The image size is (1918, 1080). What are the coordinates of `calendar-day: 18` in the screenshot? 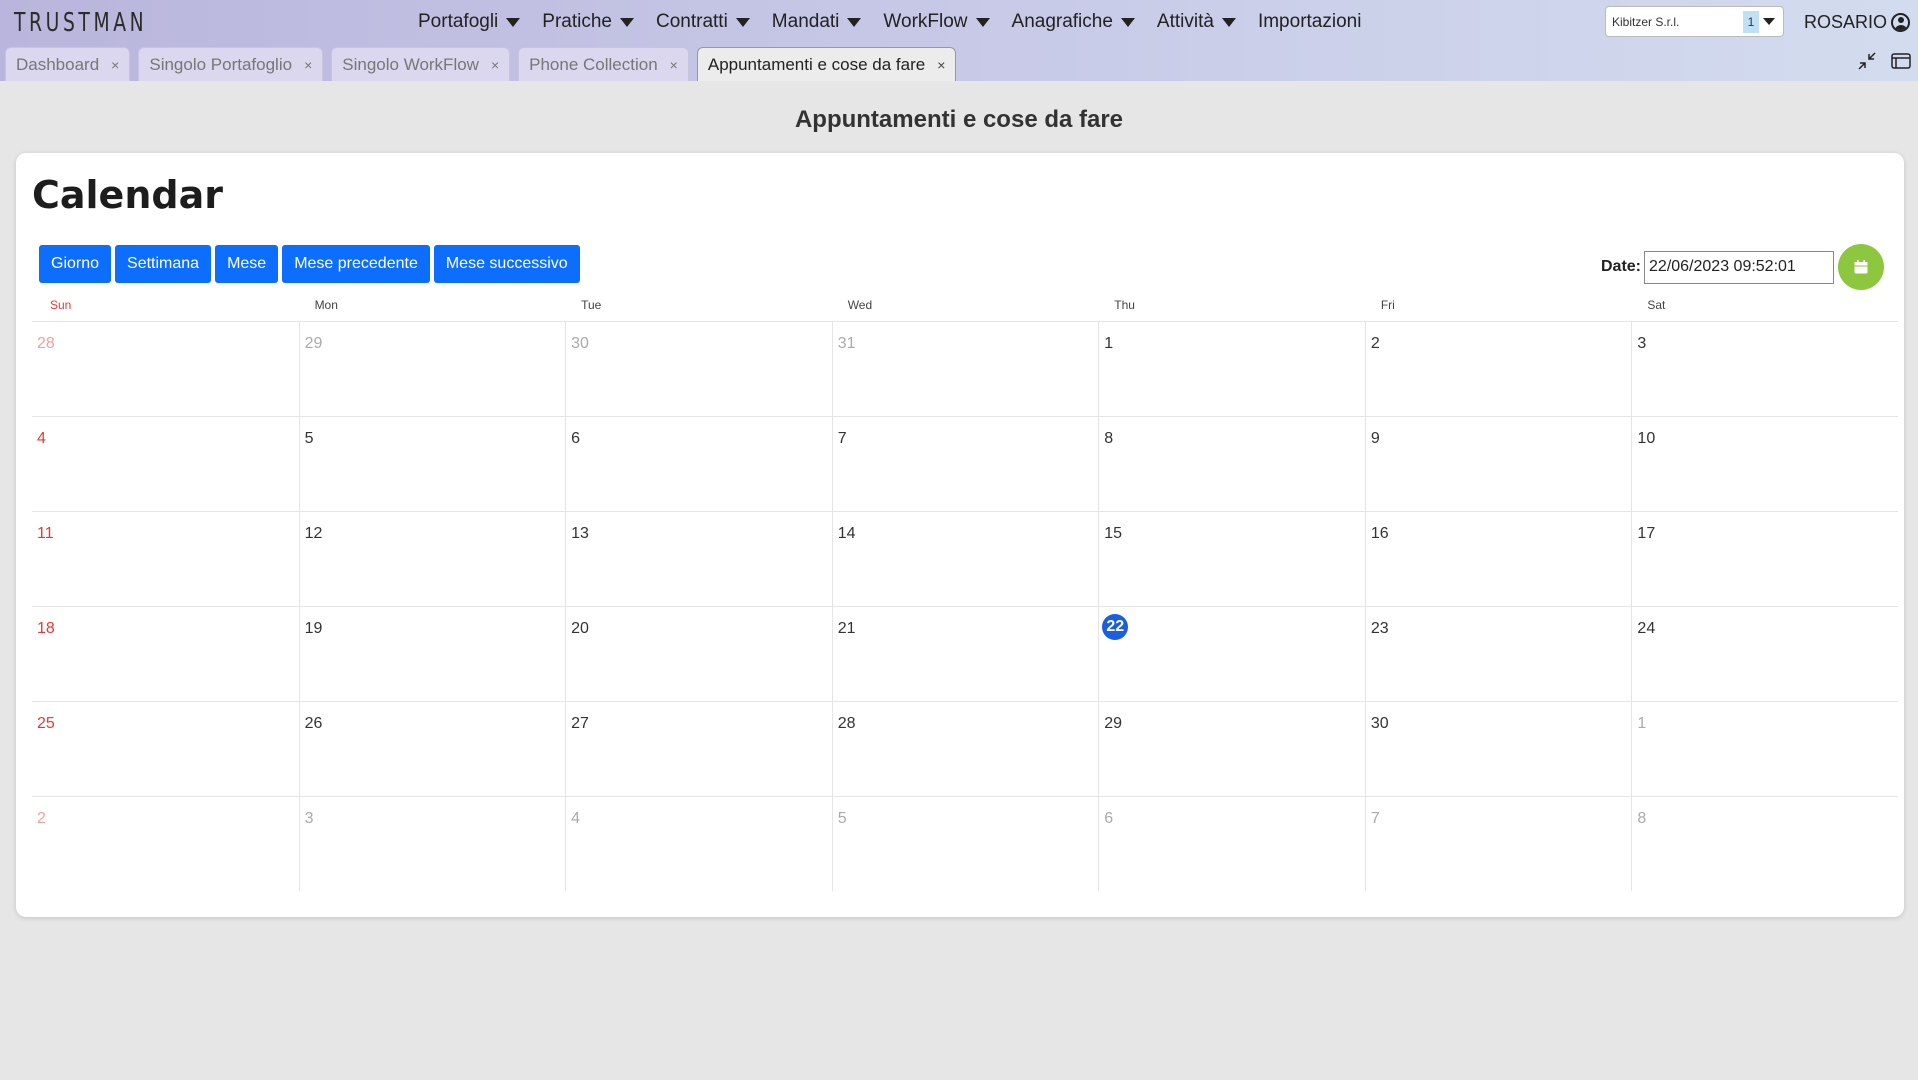 It's located at (165, 654).